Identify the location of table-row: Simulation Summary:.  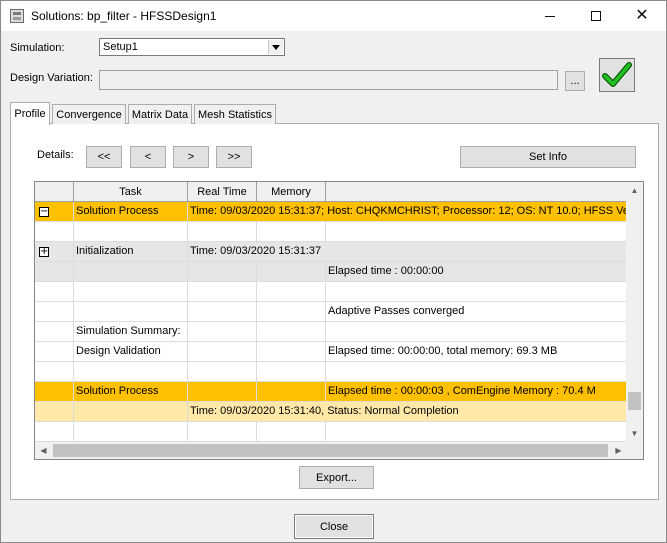
(331, 332).